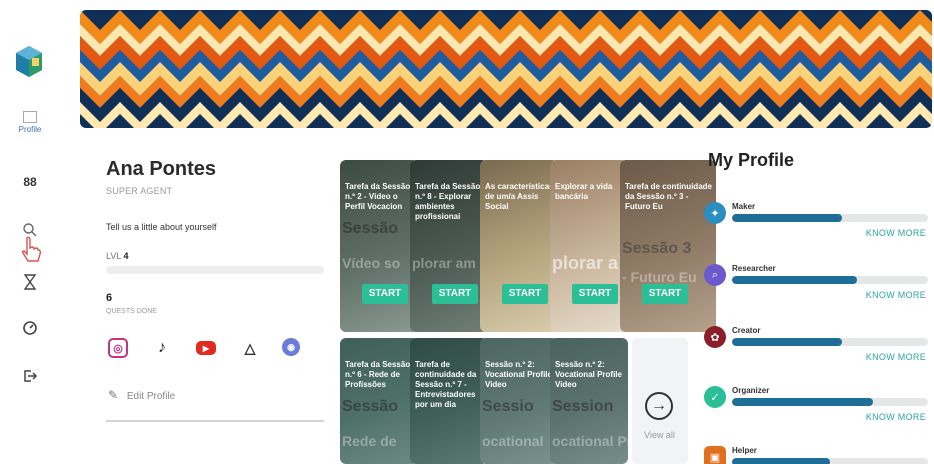 This screenshot has height=464, width=934. Describe the element at coordinates (817, 415) in the screenshot. I see `trait-organizer: ✓ Organizer KNOW MORE` at that location.